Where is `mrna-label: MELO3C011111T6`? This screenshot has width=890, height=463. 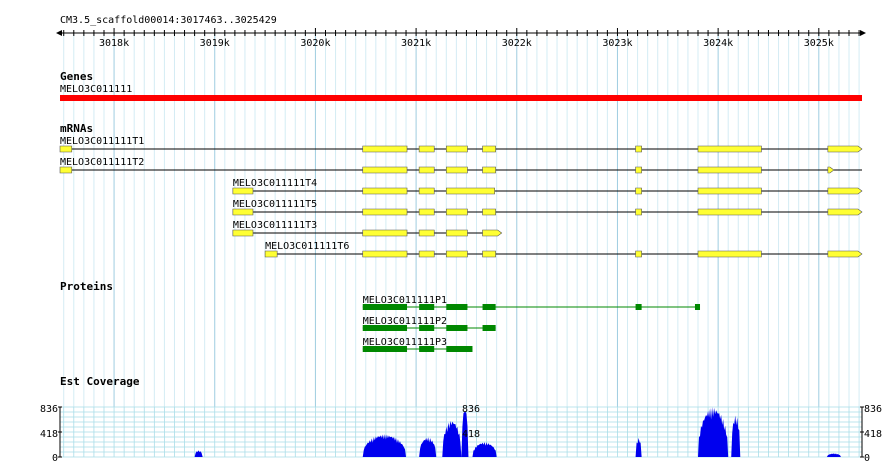 mrna-label: MELO3C011111T6 is located at coordinates (307, 246).